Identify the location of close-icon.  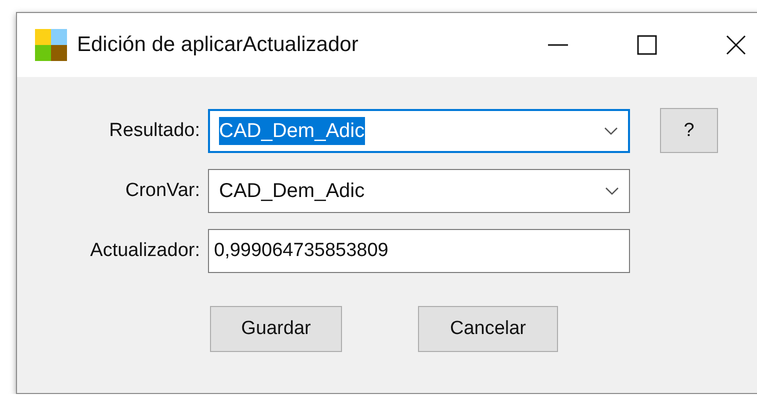
(736, 45).